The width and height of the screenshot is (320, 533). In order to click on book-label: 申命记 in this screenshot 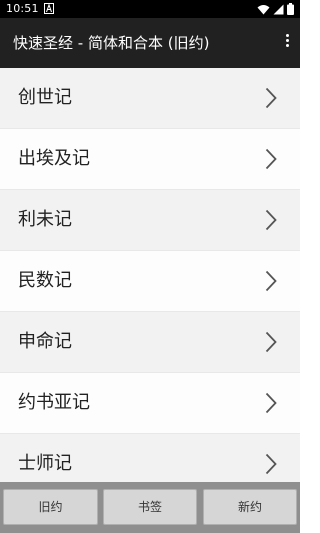, I will do `click(45, 341)`.